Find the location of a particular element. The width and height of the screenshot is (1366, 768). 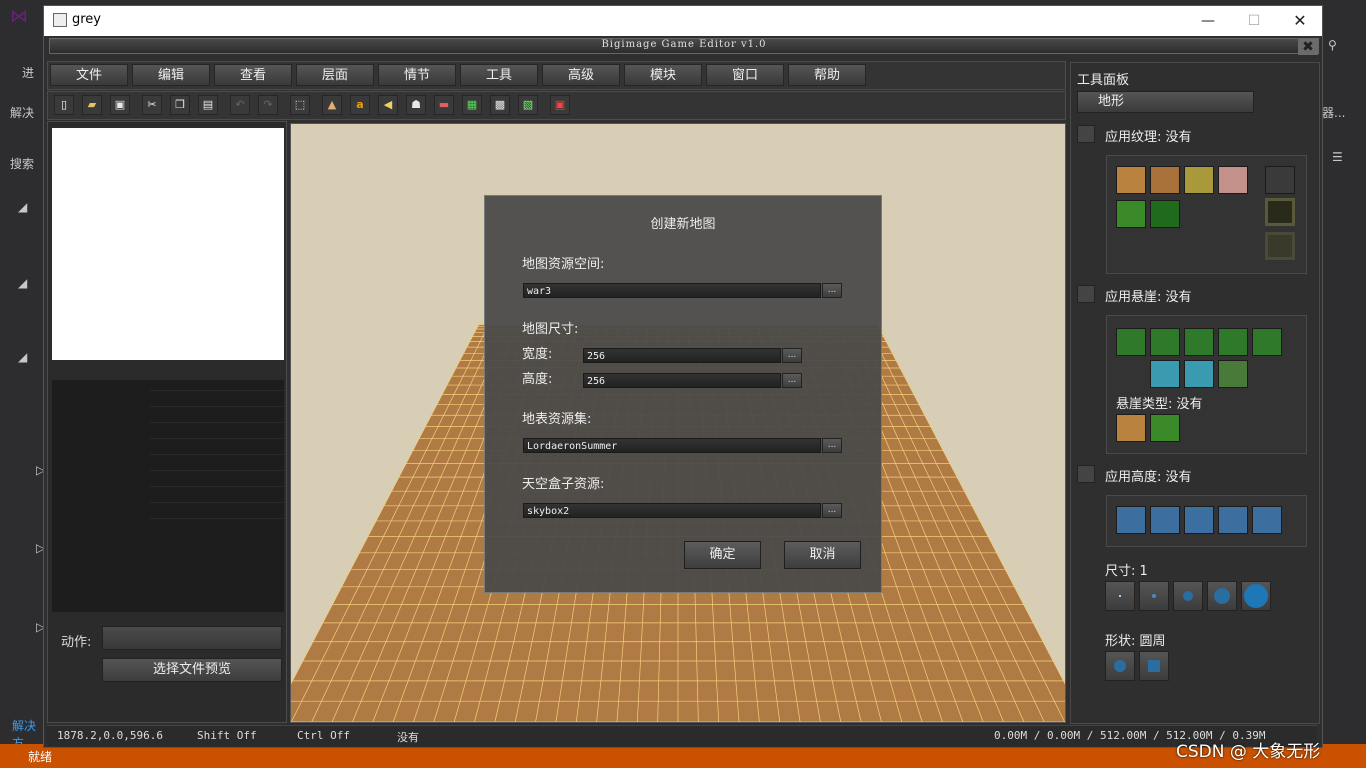

width-input: 256 is located at coordinates (682, 355).